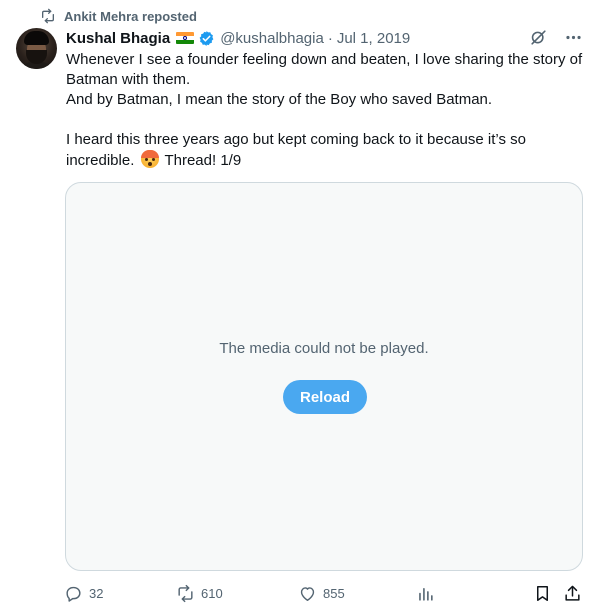 Image resolution: width=599 pixels, height=616 pixels. I want to click on repost-button: 610, so click(199, 593).